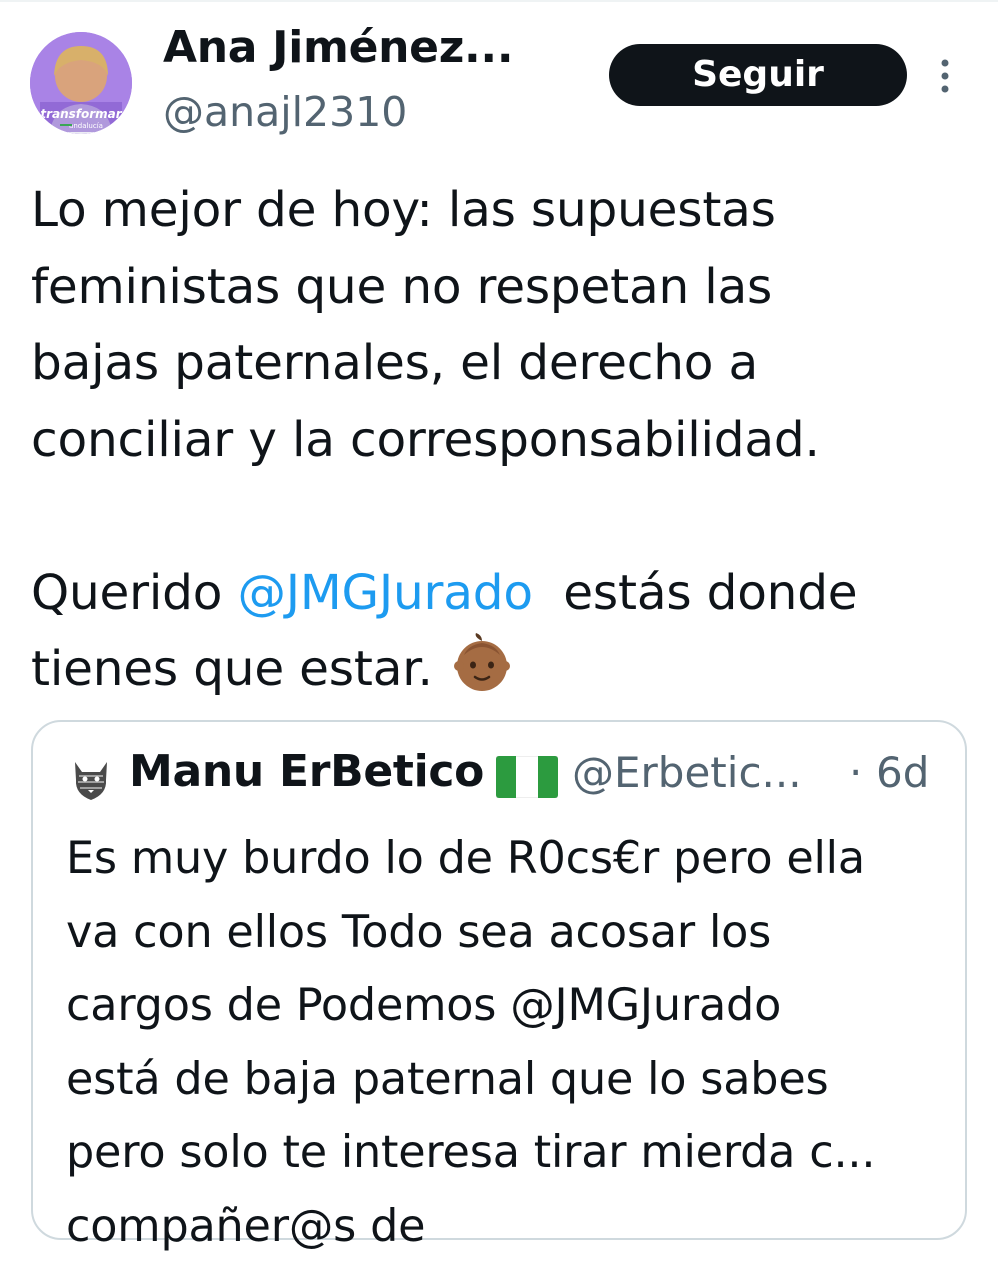  What do you see at coordinates (384, 593) in the screenshot?
I see `mention-link: @JMGJurado` at bounding box center [384, 593].